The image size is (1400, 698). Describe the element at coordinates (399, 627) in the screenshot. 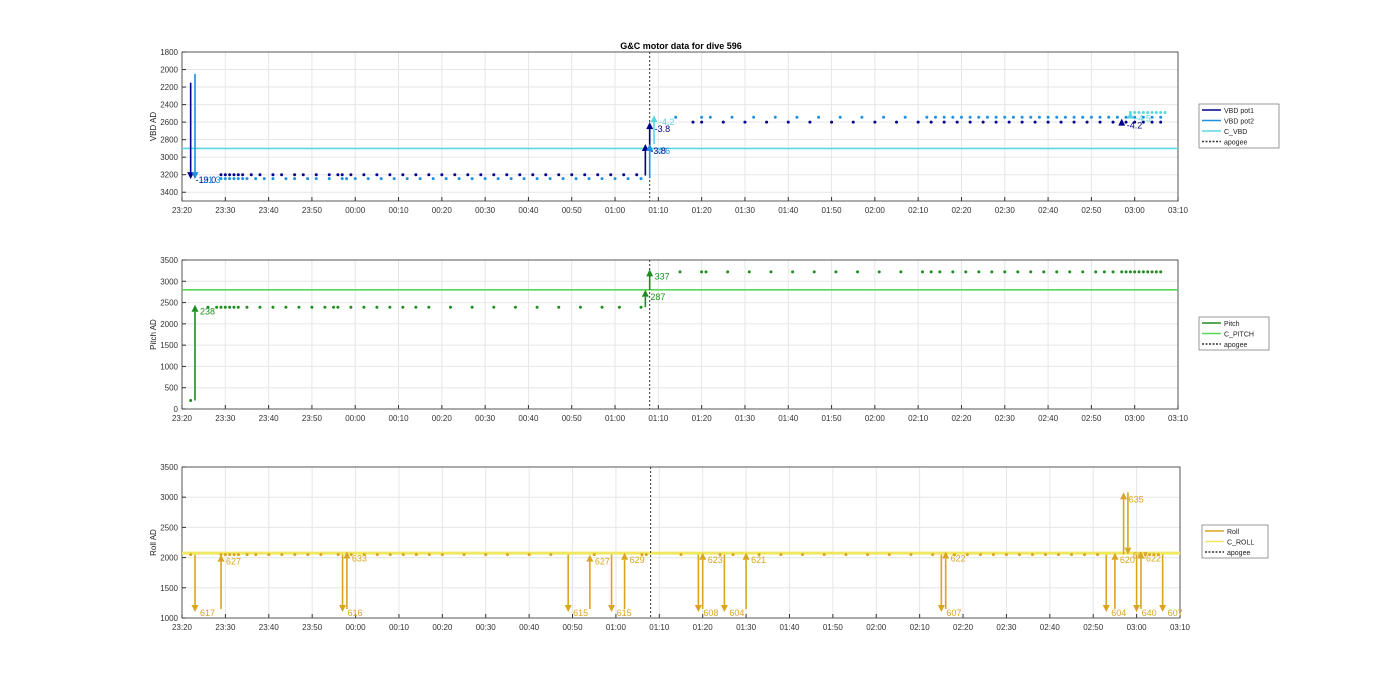

I see `x-tick-label: 00:10` at that location.